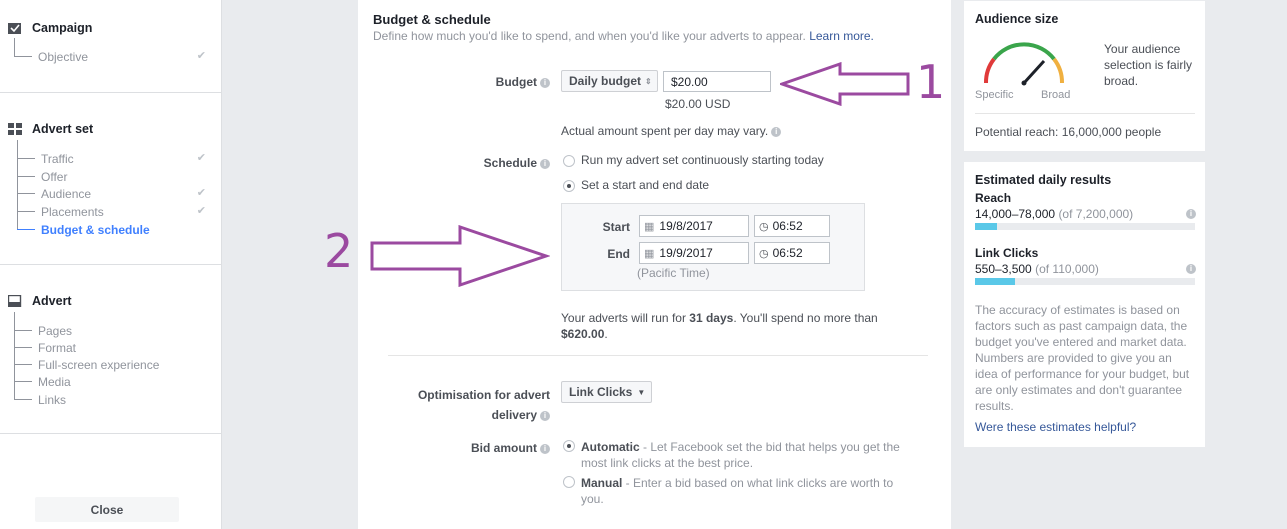 The image size is (1287, 529). Describe the element at coordinates (698, 104) in the screenshot. I see `budget-converted: $20.00 USD` at that location.